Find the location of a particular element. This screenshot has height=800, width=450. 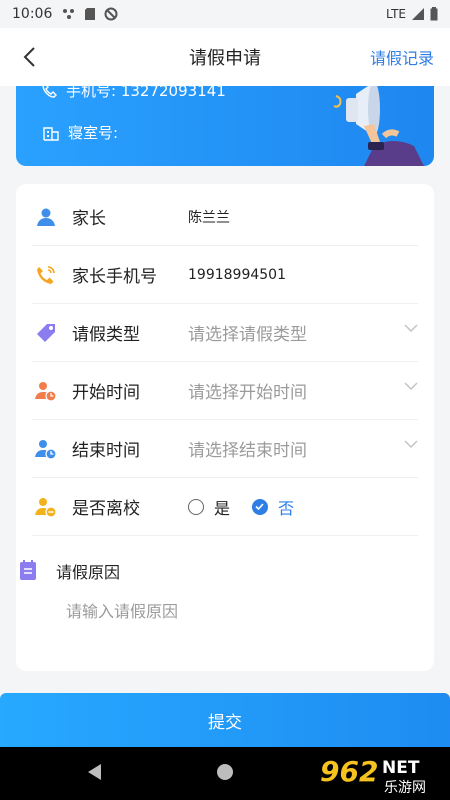

person-icon is located at coordinates (46, 217).